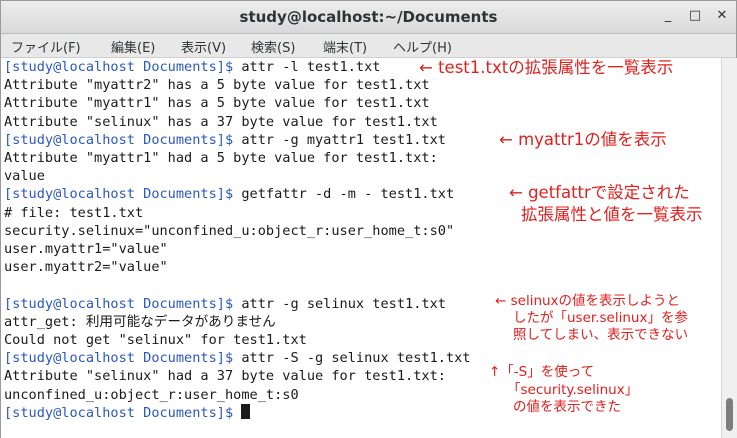 The height and width of the screenshot is (438, 737). I want to click on annotation-getfattr-1: ← getfattrで設定された, so click(599, 192).